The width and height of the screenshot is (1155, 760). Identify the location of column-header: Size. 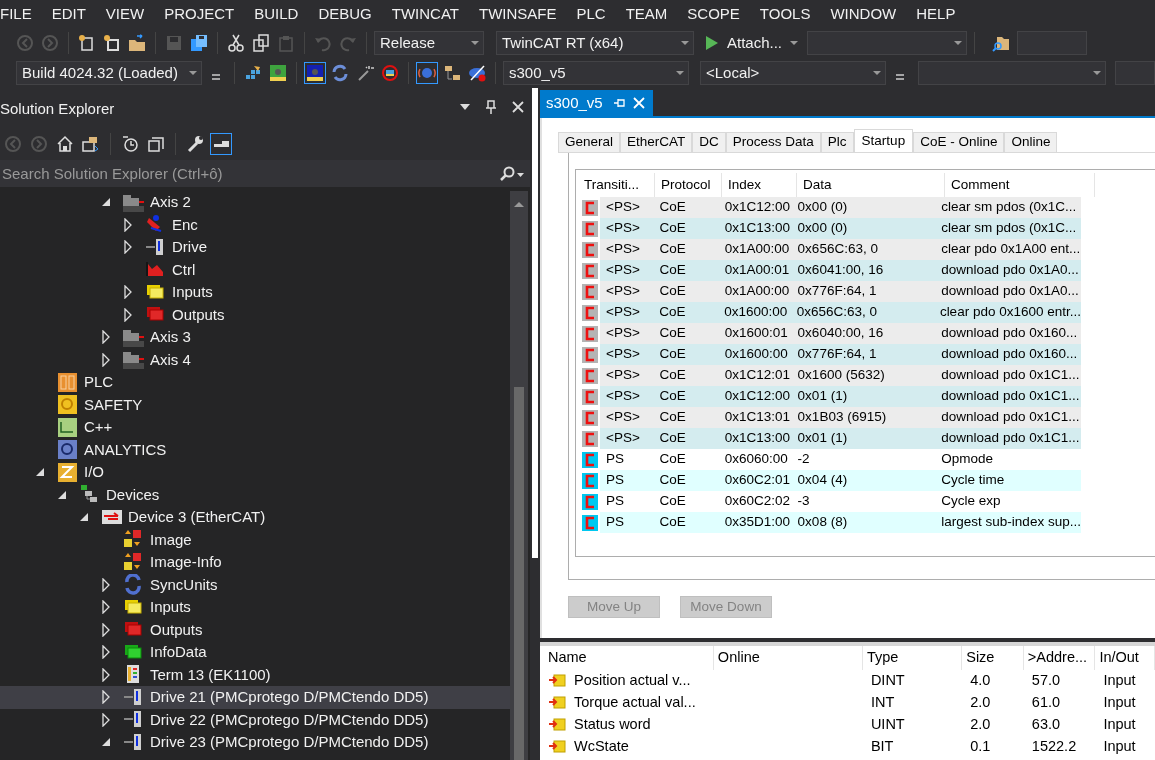
(993, 658).